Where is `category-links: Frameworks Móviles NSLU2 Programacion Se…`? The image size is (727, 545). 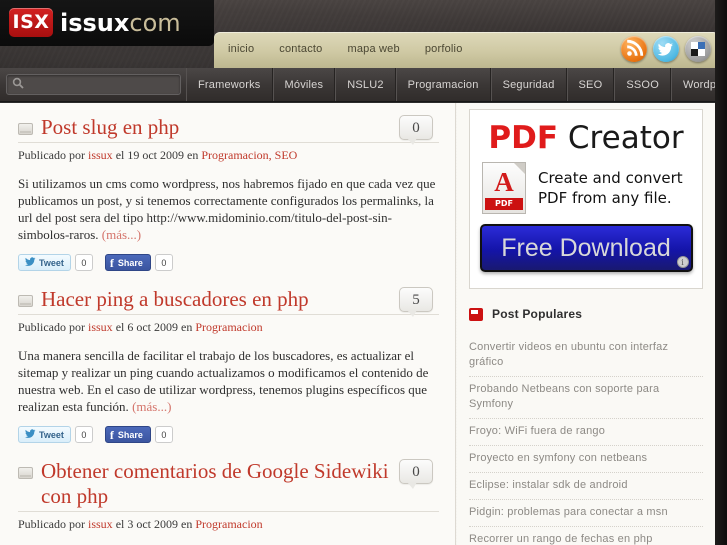 category-links: Frameworks Móviles NSLU2 Programacion Se… is located at coordinates (456, 84).